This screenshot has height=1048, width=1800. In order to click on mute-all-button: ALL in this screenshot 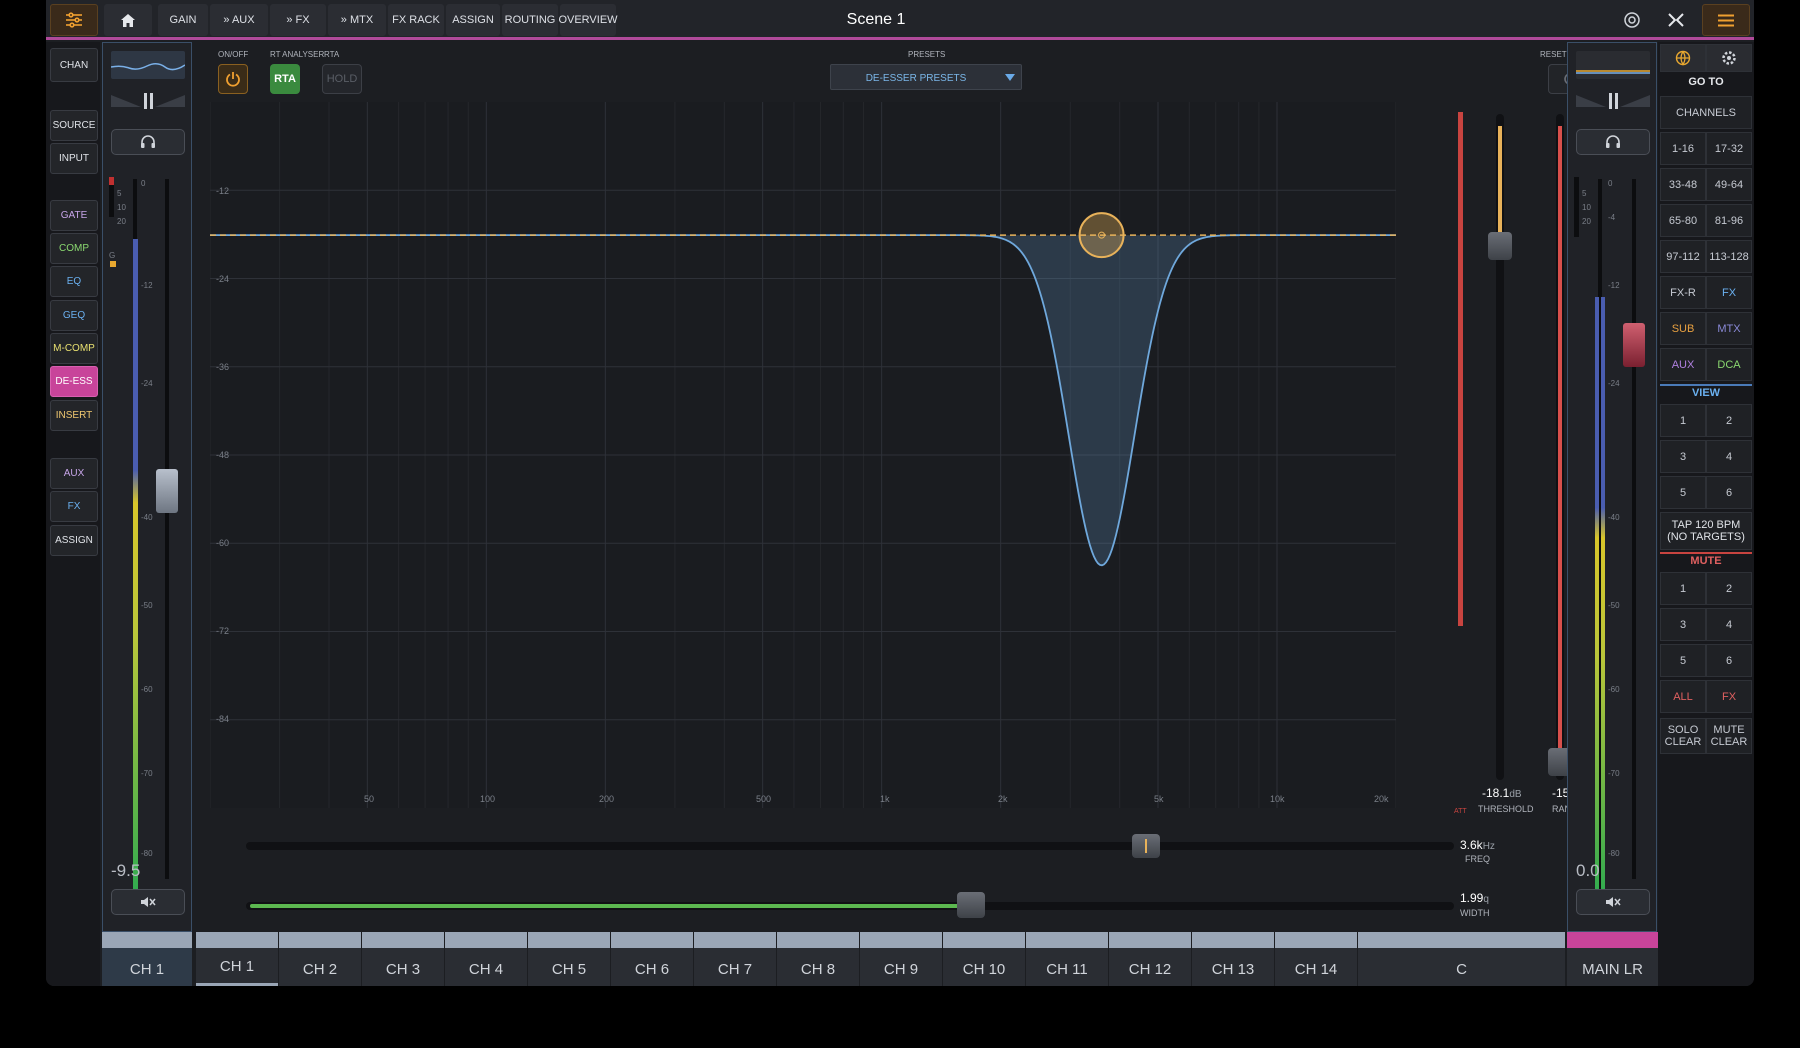, I will do `click(1683, 696)`.